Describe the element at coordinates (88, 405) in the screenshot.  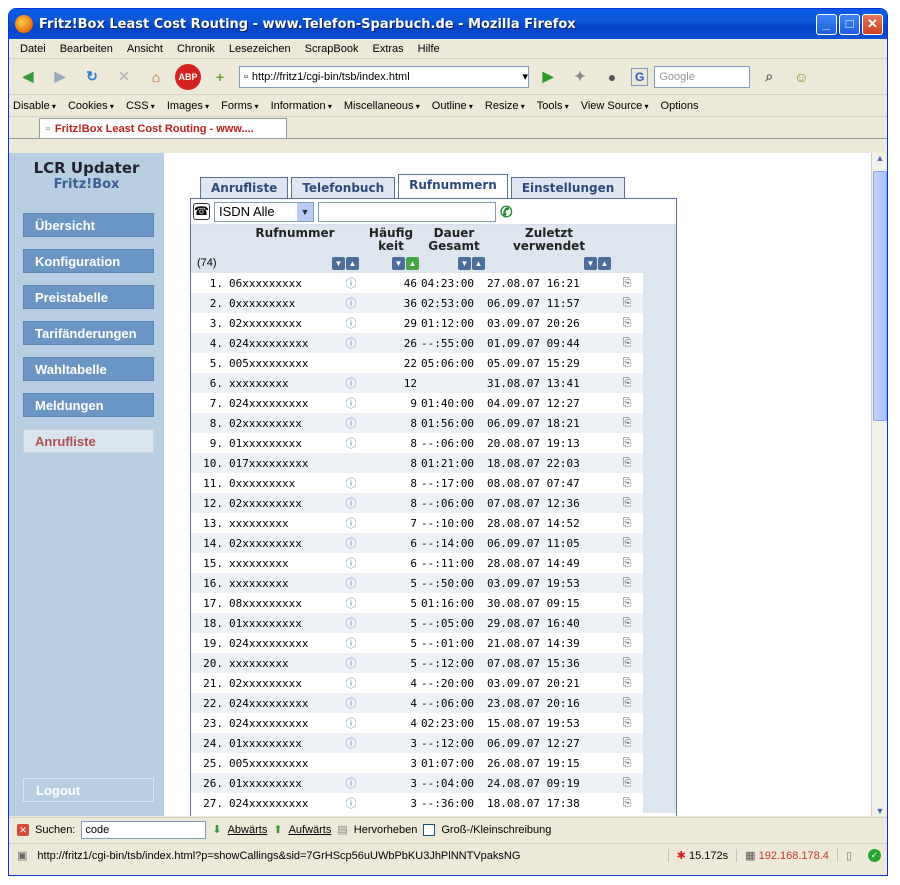
I see `sidebar-item-meldungen: Meldungen` at that location.